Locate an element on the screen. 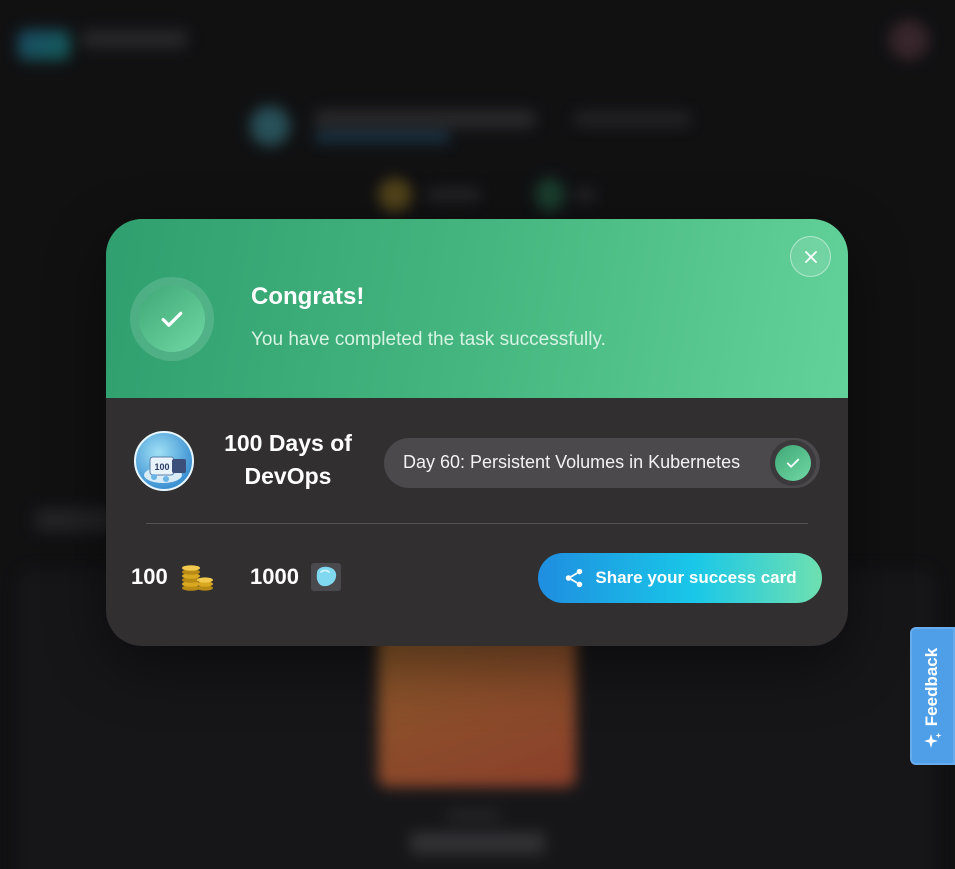 Image resolution: width=955 pixels, height=869 pixels. gems-value: 1000 is located at coordinates (274, 576).